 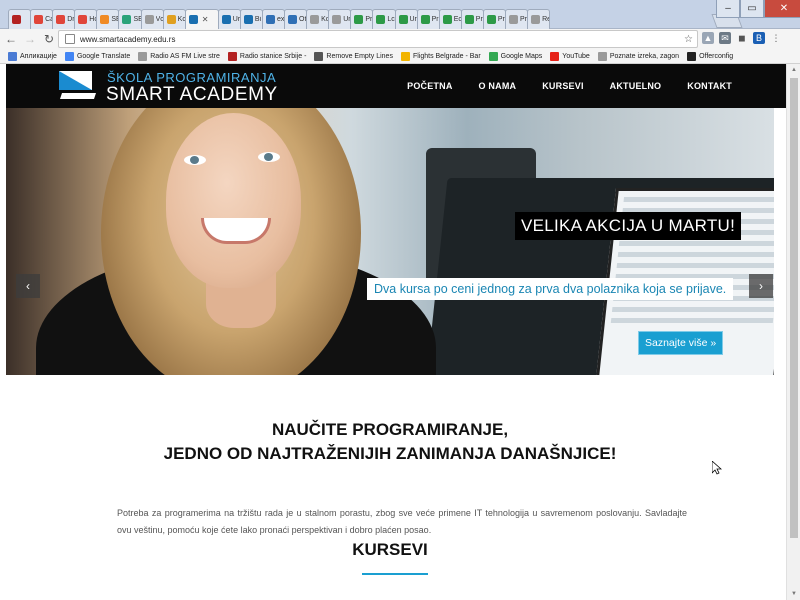 I want to click on maximize-button: ▭, so click(x=752, y=9).